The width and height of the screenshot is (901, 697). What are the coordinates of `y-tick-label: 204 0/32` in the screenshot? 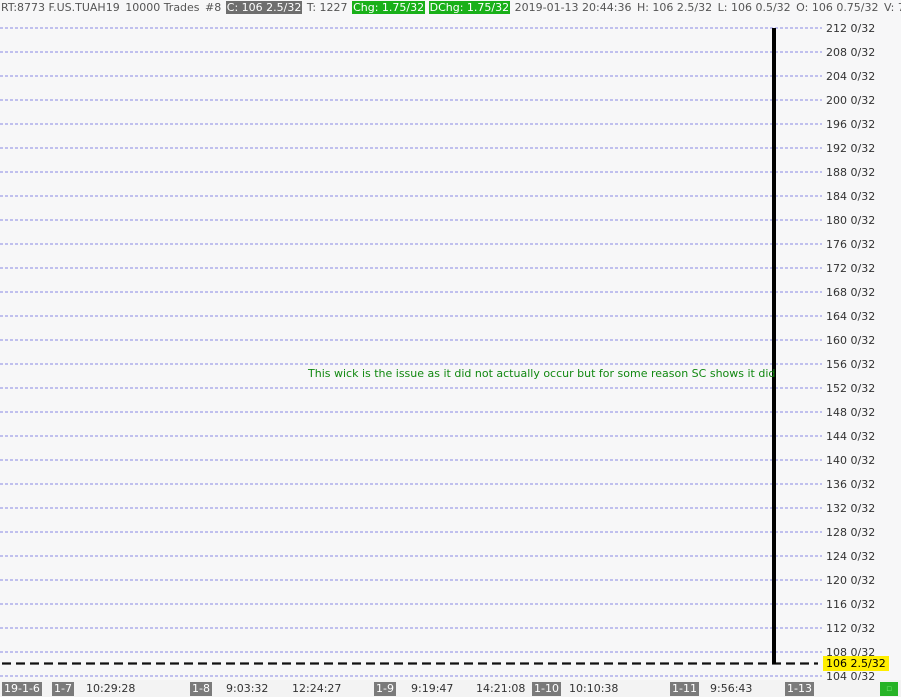 It's located at (850, 76).